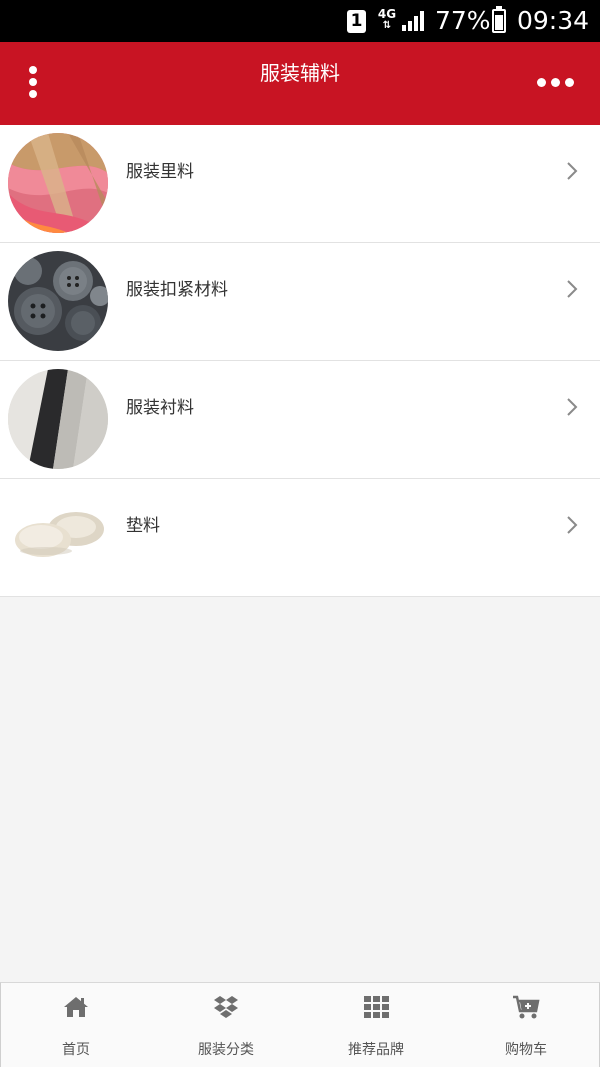  What do you see at coordinates (526, 1007) in the screenshot?
I see `cart-icon` at bounding box center [526, 1007].